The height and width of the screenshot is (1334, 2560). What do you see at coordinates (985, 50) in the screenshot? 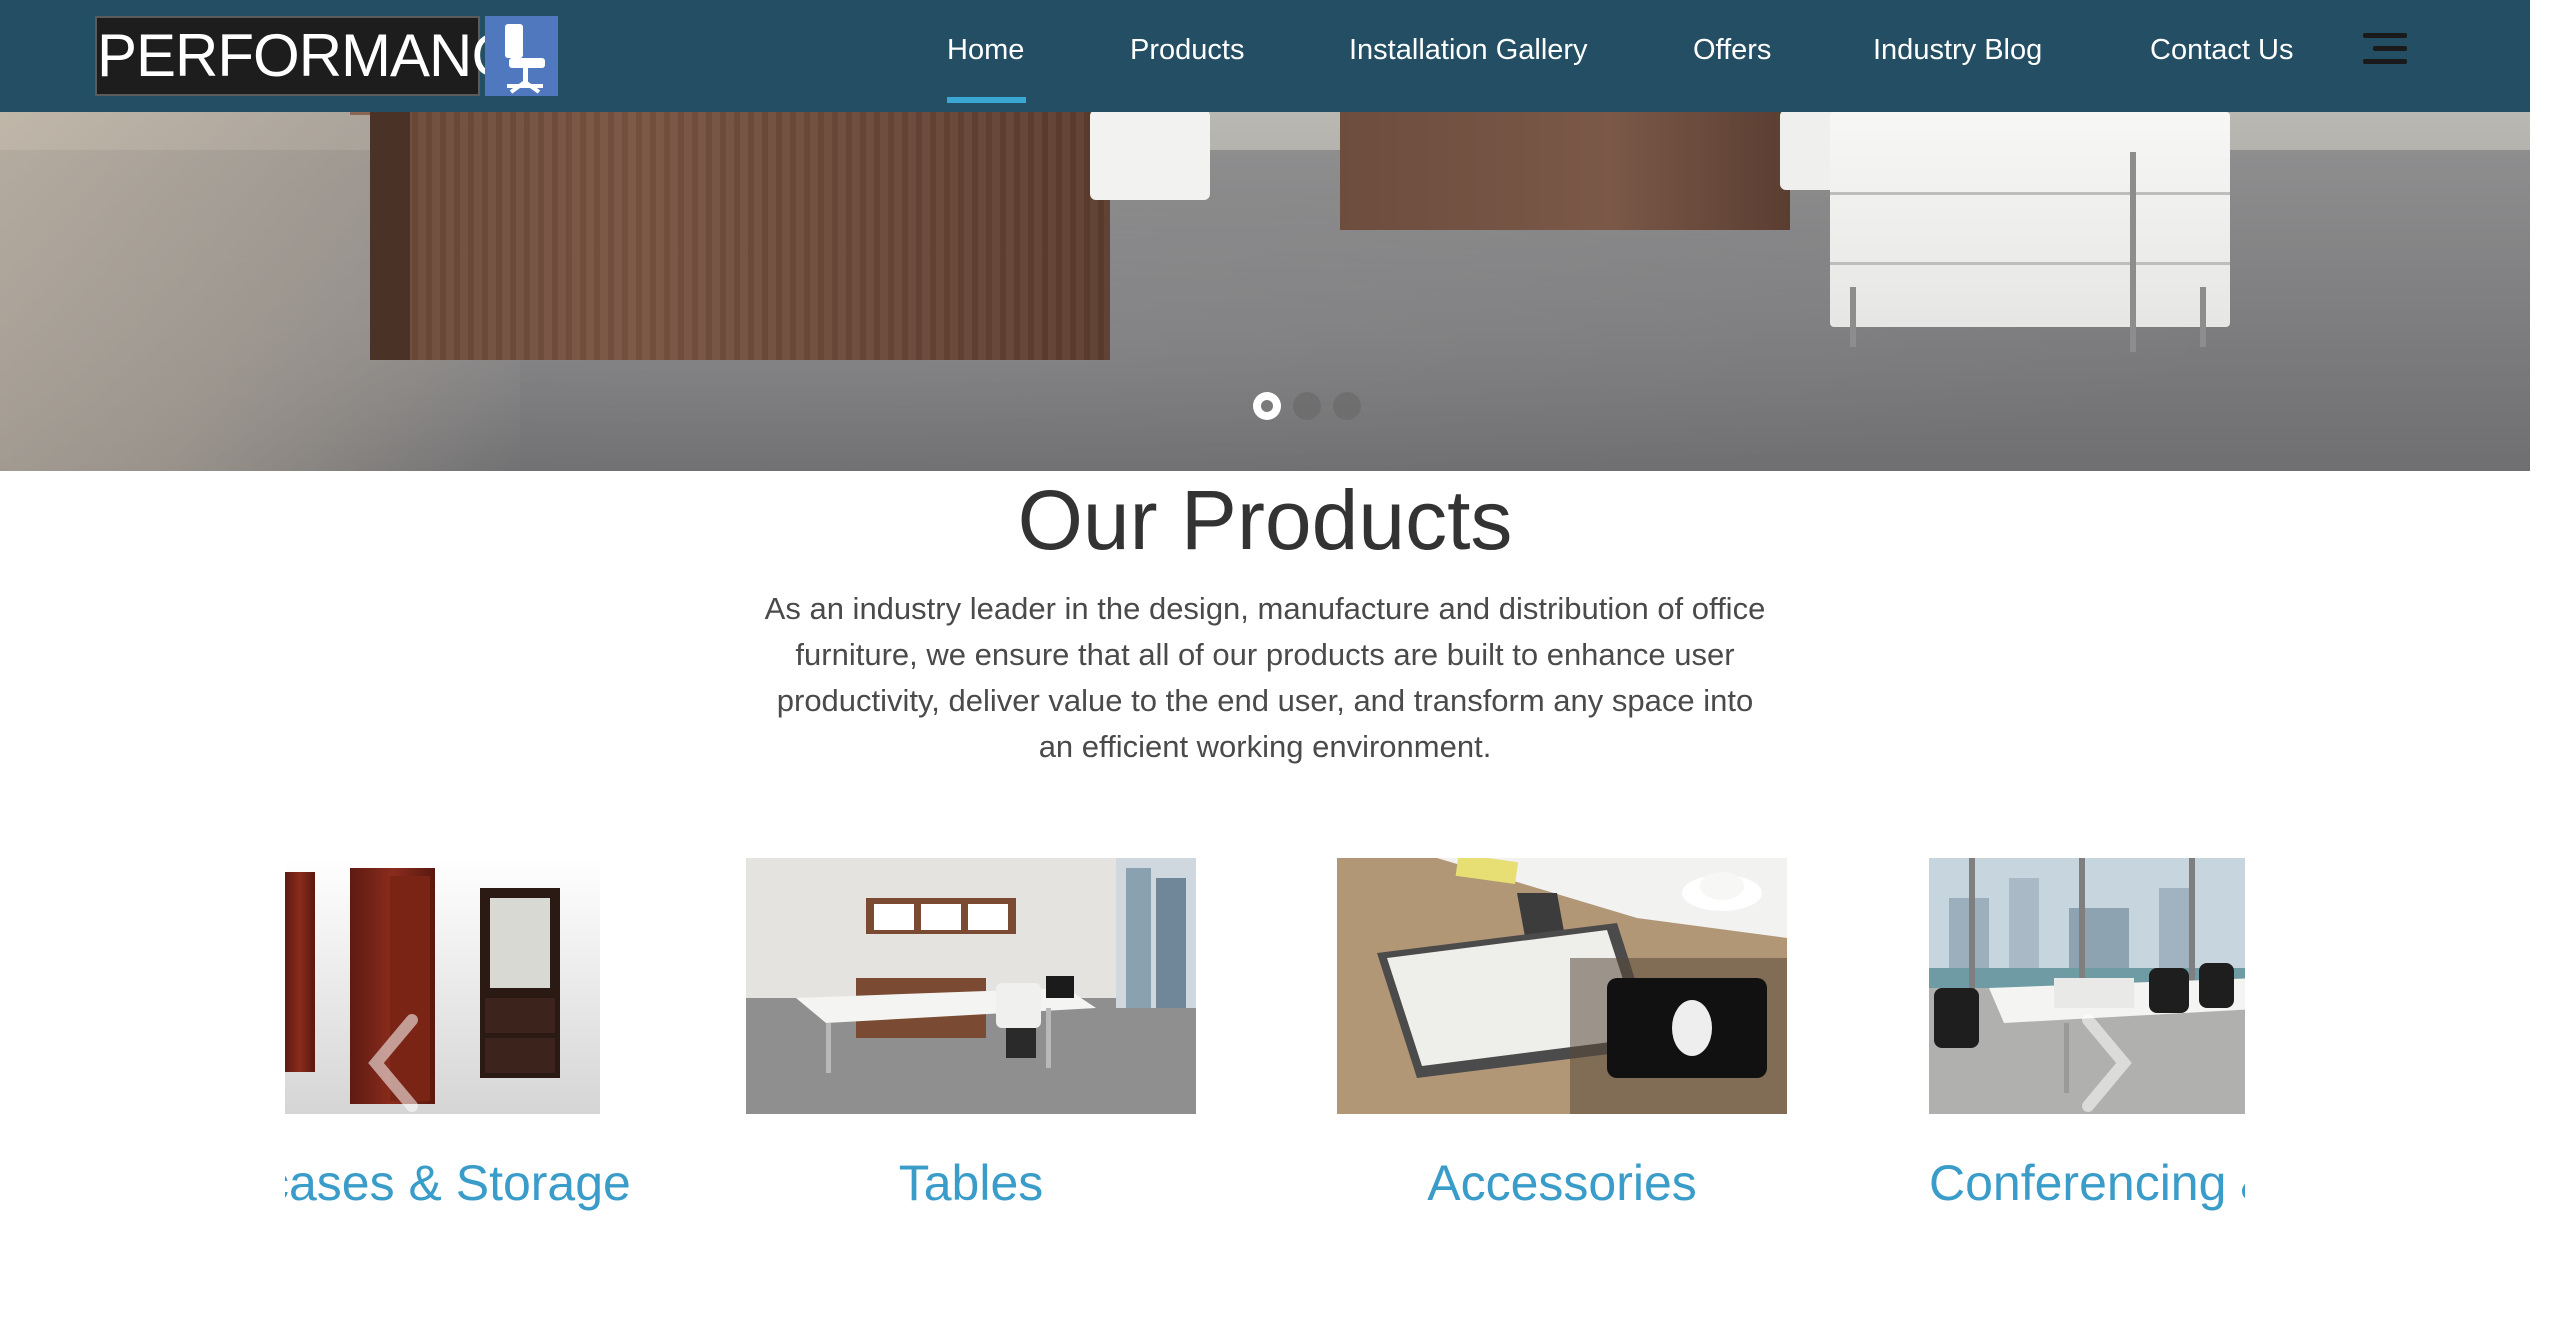
I see `nav-home: Home` at bounding box center [985, 50].